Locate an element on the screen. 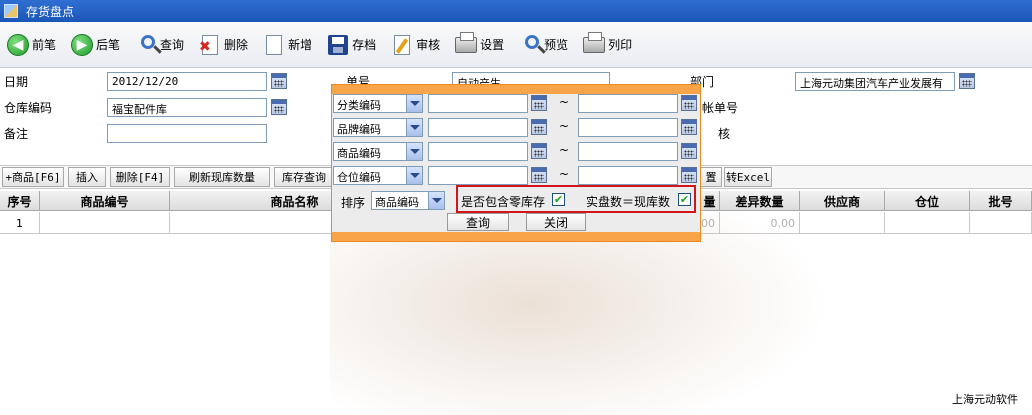 The width and height of the screenshot is (1032, 415). arrow-right-icon: ▶ is located at coordinates (82, 44).